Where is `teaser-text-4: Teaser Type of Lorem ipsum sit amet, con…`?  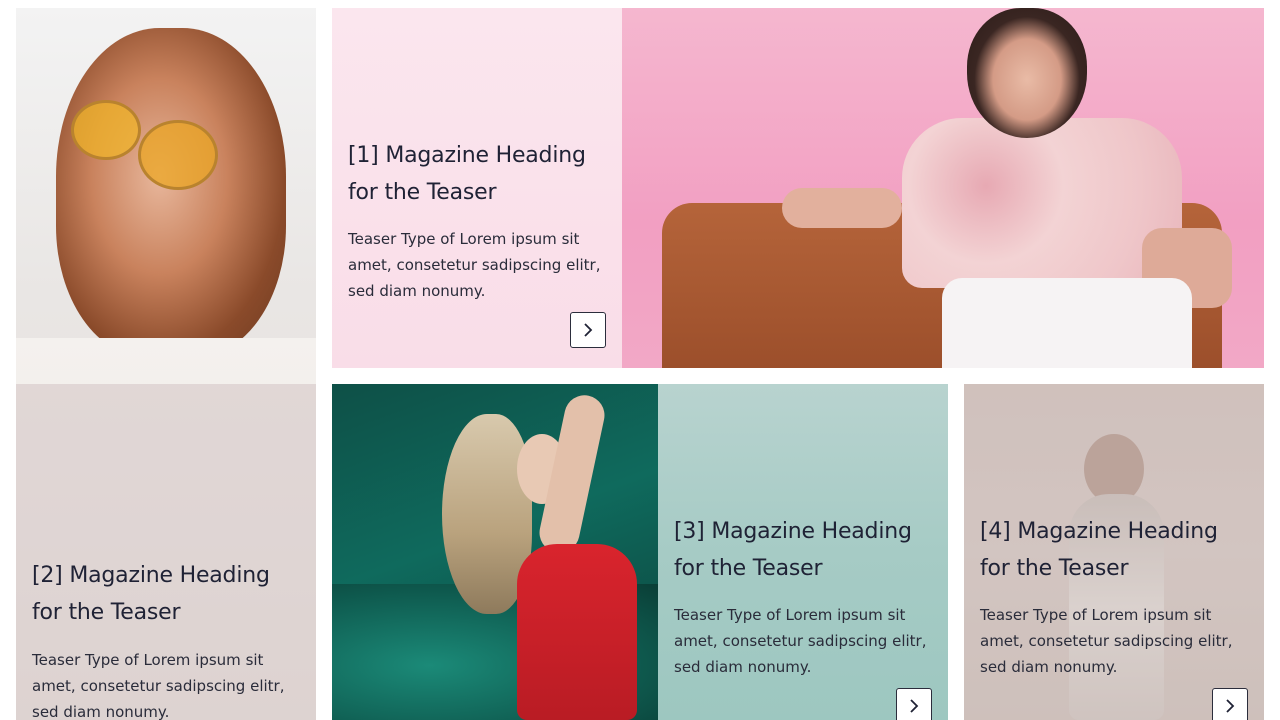
teaser-text-4: Teaser Type of Lorem ipsum sit amet, con… is located at coordinates (1106, 641).